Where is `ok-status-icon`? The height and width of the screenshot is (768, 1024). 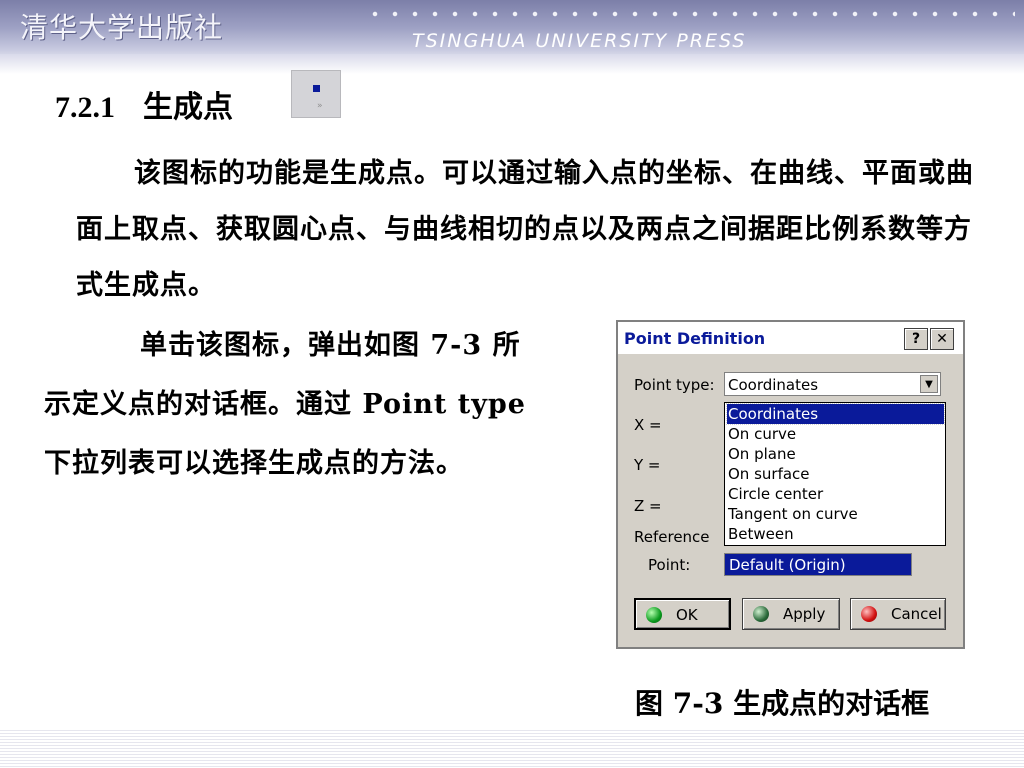
ok-status-icon is located at coordinates (654, 615).